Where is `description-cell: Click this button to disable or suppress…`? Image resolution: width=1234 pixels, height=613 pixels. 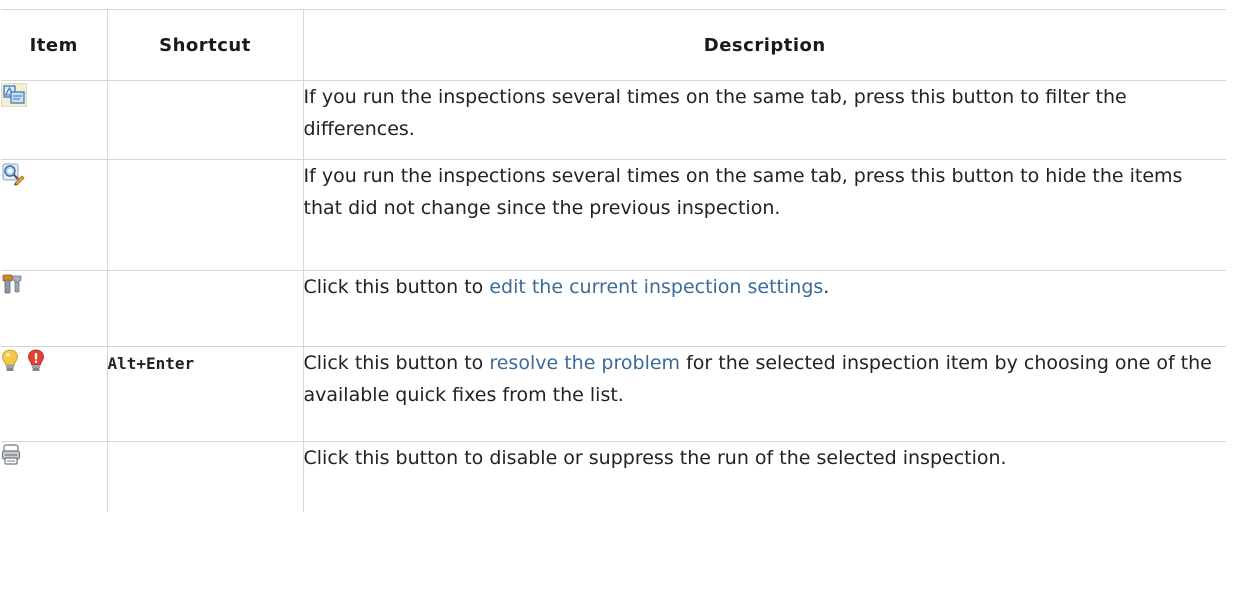 description-cell: Click this button to disable or suppress… is located at coordinates (764, 476).